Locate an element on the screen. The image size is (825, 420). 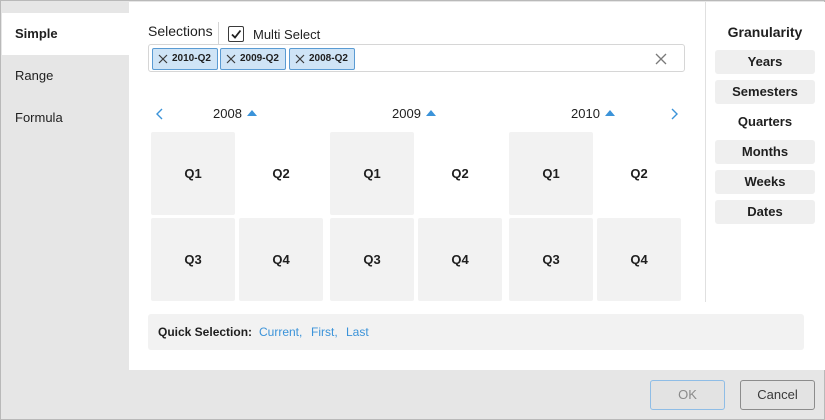
quarter-cell-2008-q1: Q1 is located at coordinates (193, 173).